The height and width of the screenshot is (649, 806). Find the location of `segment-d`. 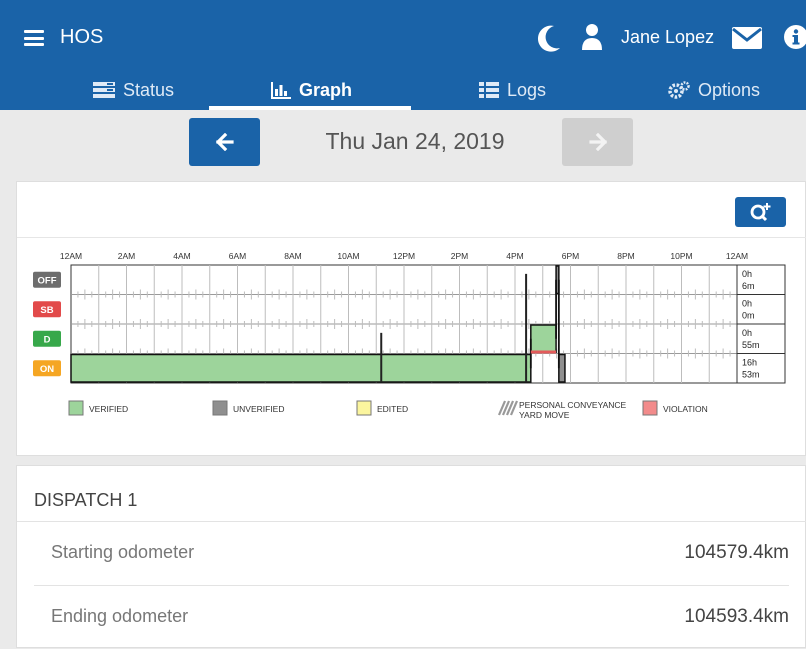

segment-d is located at coordinates (543, 339).